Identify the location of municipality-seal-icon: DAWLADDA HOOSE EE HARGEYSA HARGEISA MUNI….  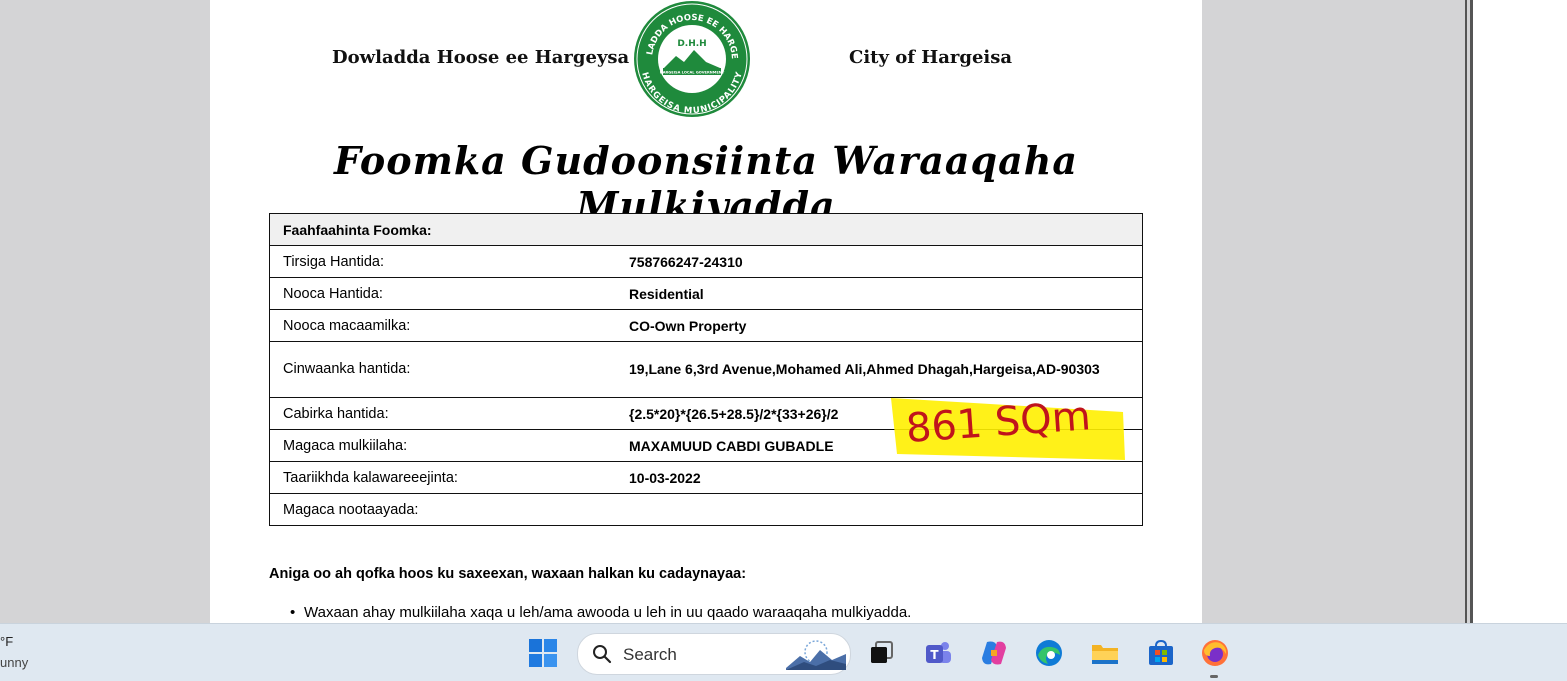
(690, 58).